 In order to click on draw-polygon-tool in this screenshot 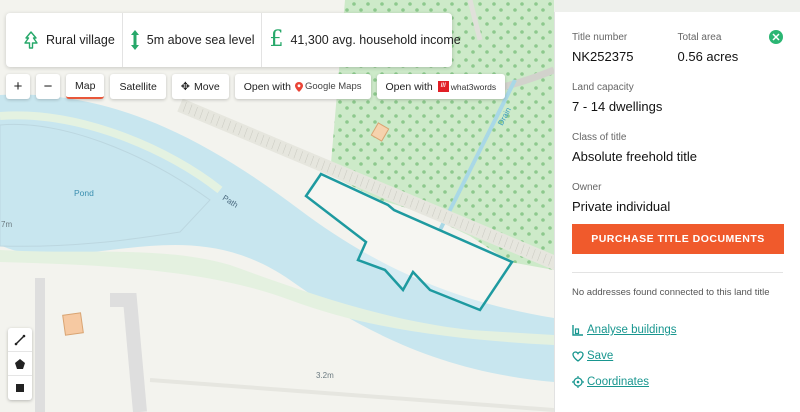, I will do `click(20, 364)`.